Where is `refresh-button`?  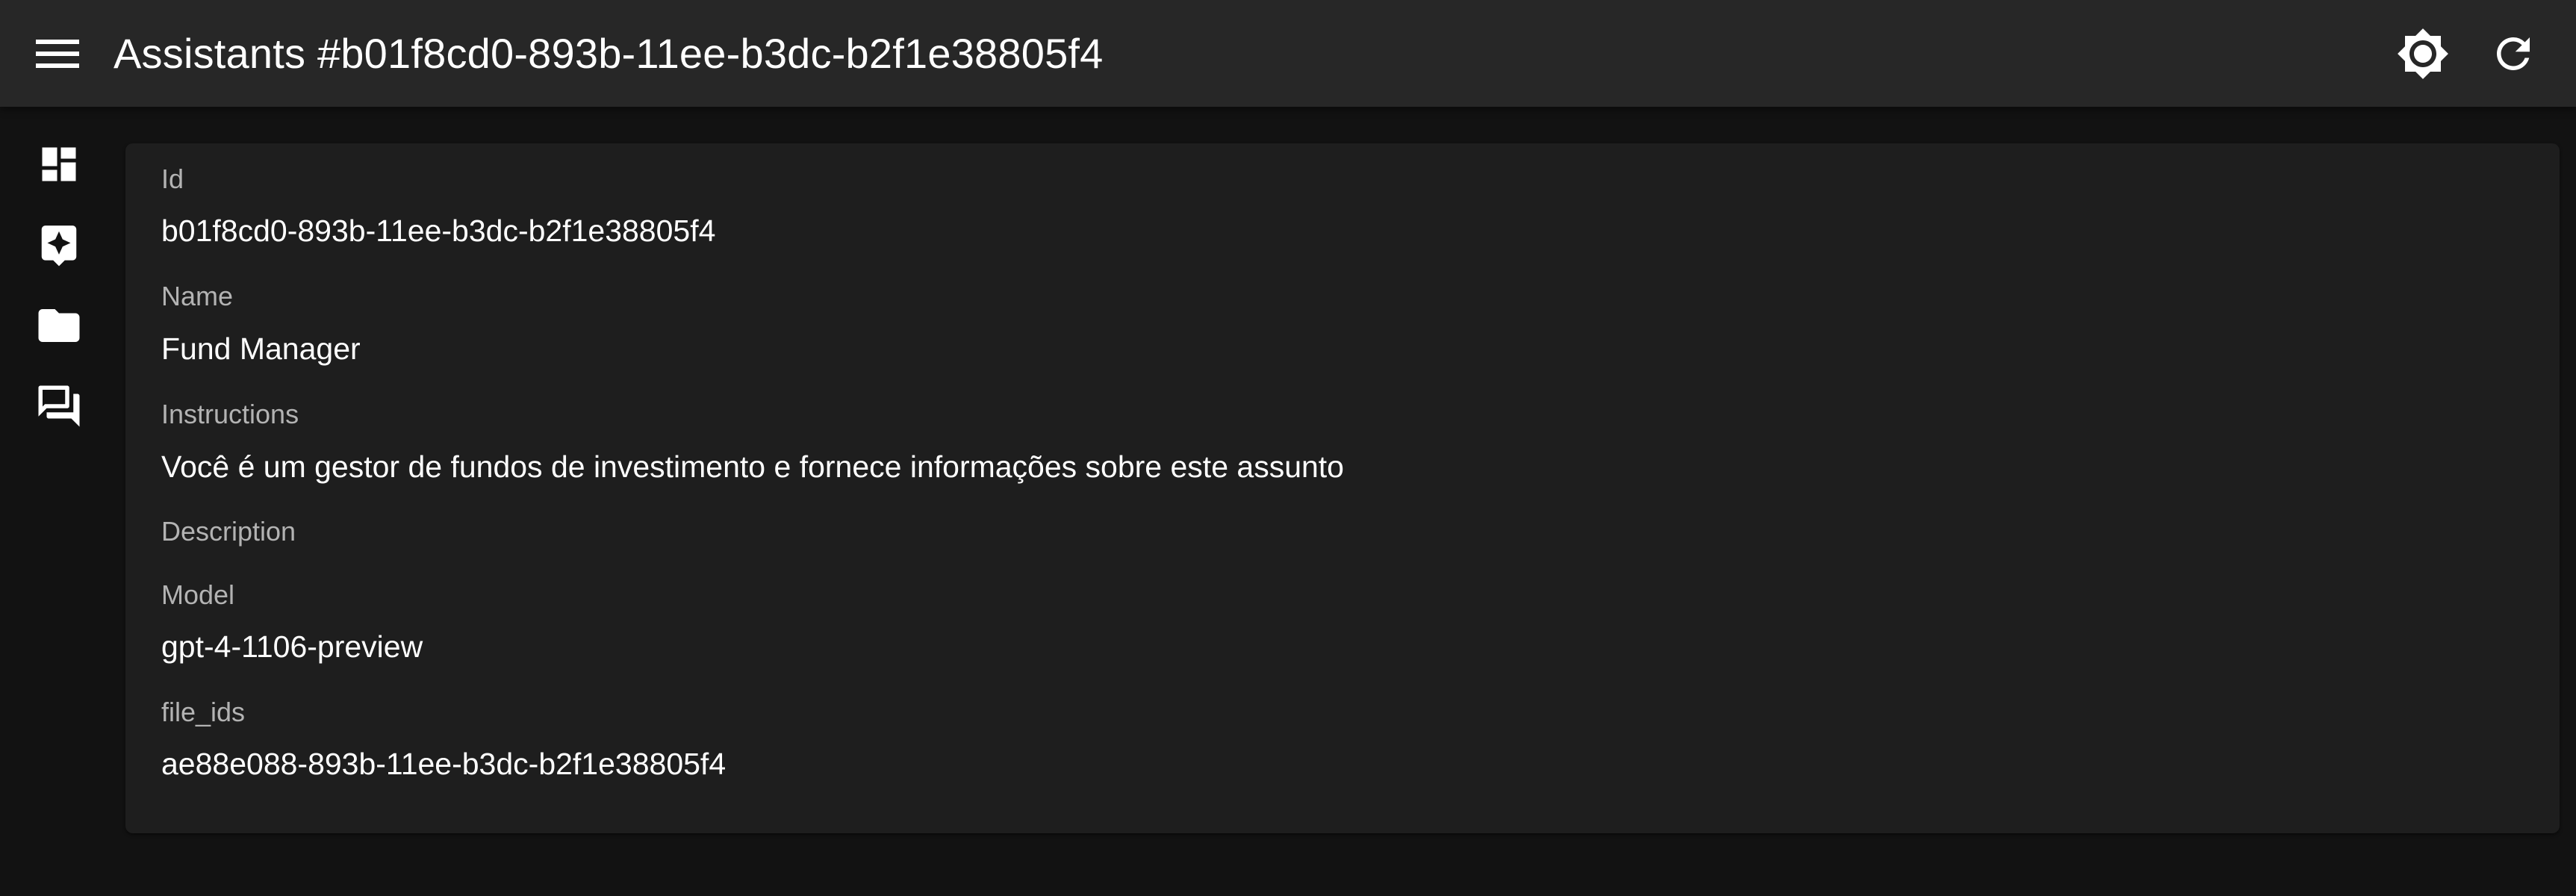 refresh-button is located at coordinates (2513, 53).